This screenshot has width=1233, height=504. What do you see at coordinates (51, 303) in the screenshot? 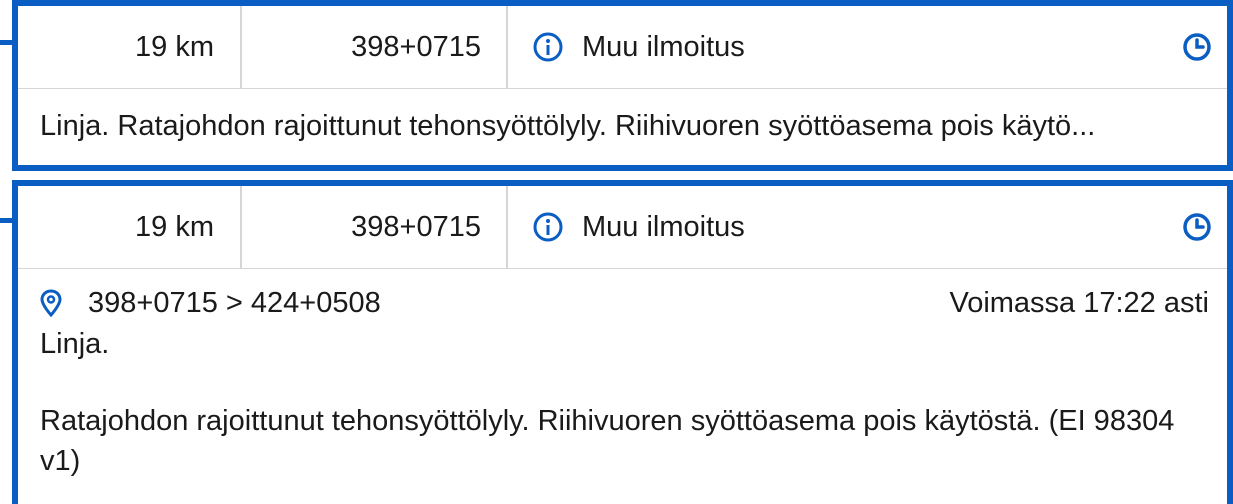
I see `map-pin-icon` at bounding box center [51, 303].